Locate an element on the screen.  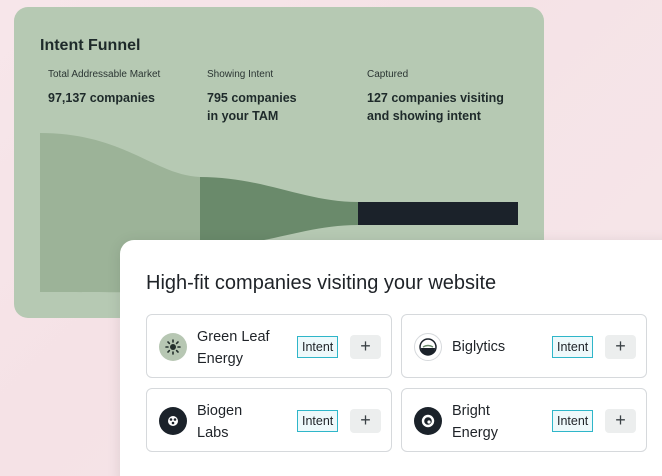
funnel-stage-captured is located at coordinates (438, 213).